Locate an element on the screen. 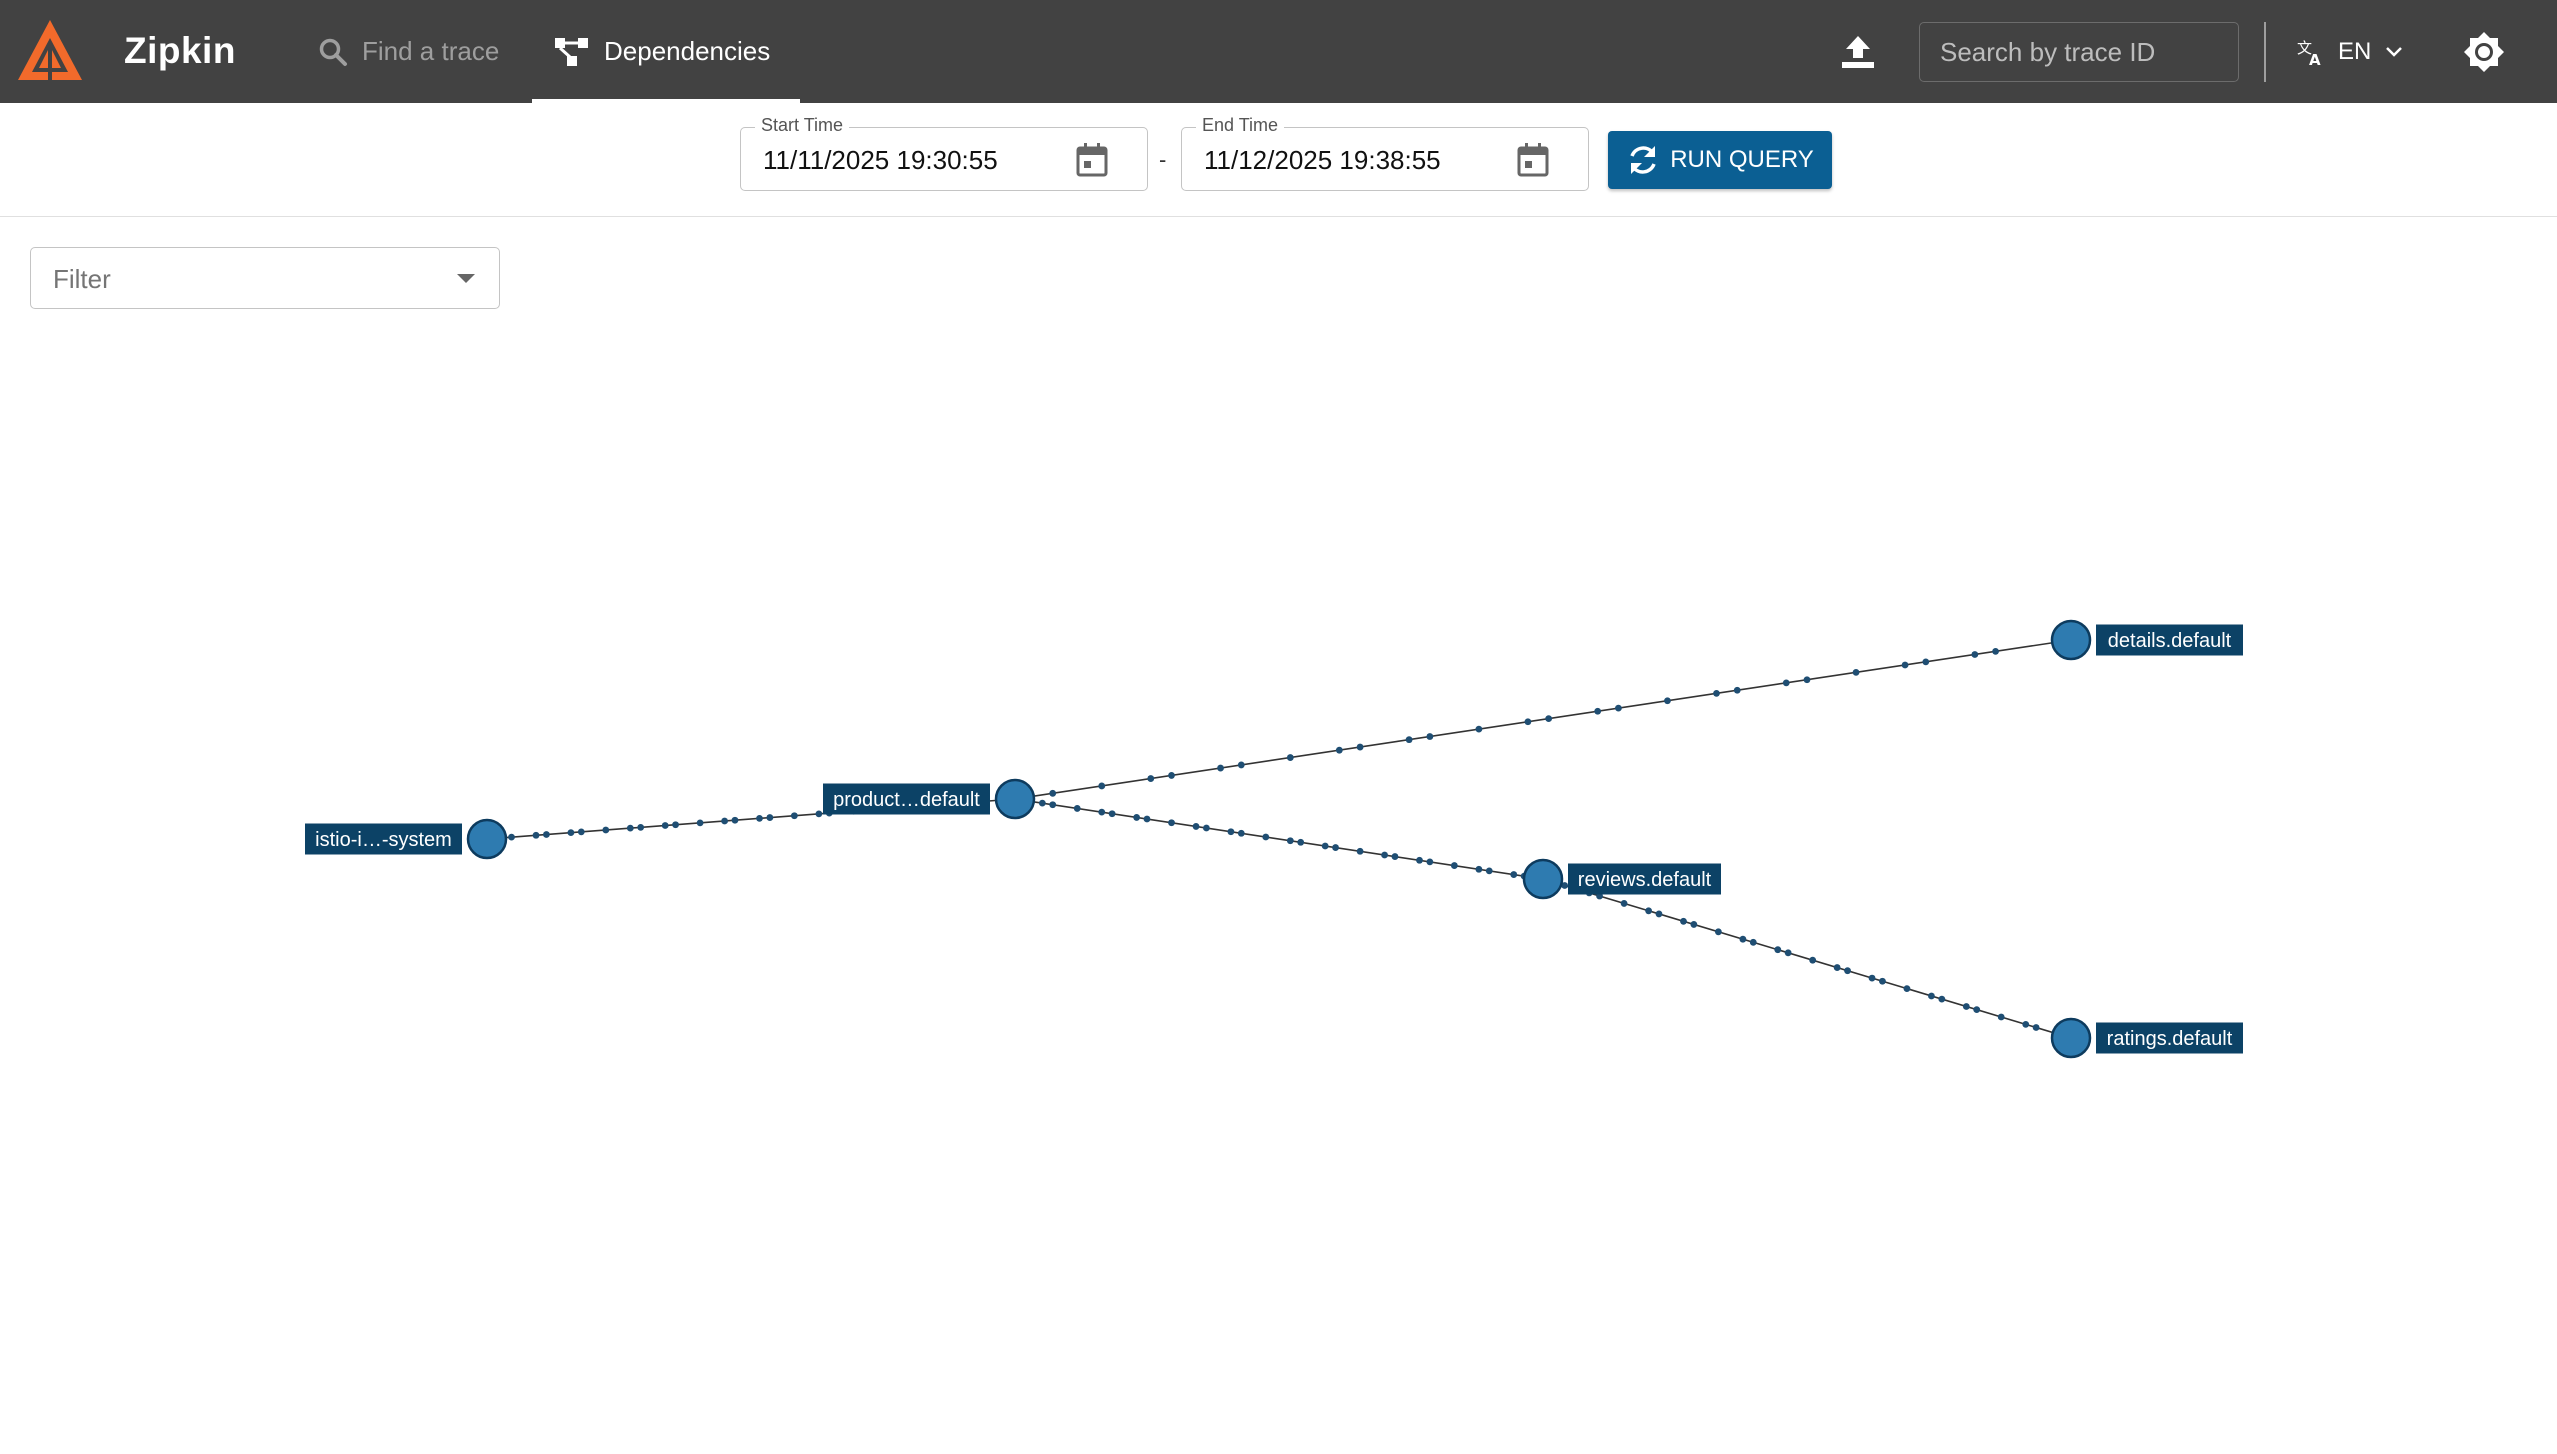 The height and width of the screenshot is (1454, 2557). service-node-reviews is located at coordinates (1543, 879).